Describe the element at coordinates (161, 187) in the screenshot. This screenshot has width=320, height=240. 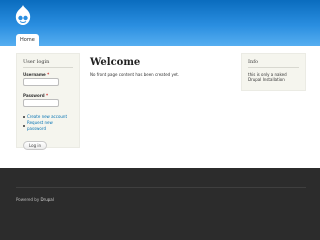
I see `footer-divider` at that location.